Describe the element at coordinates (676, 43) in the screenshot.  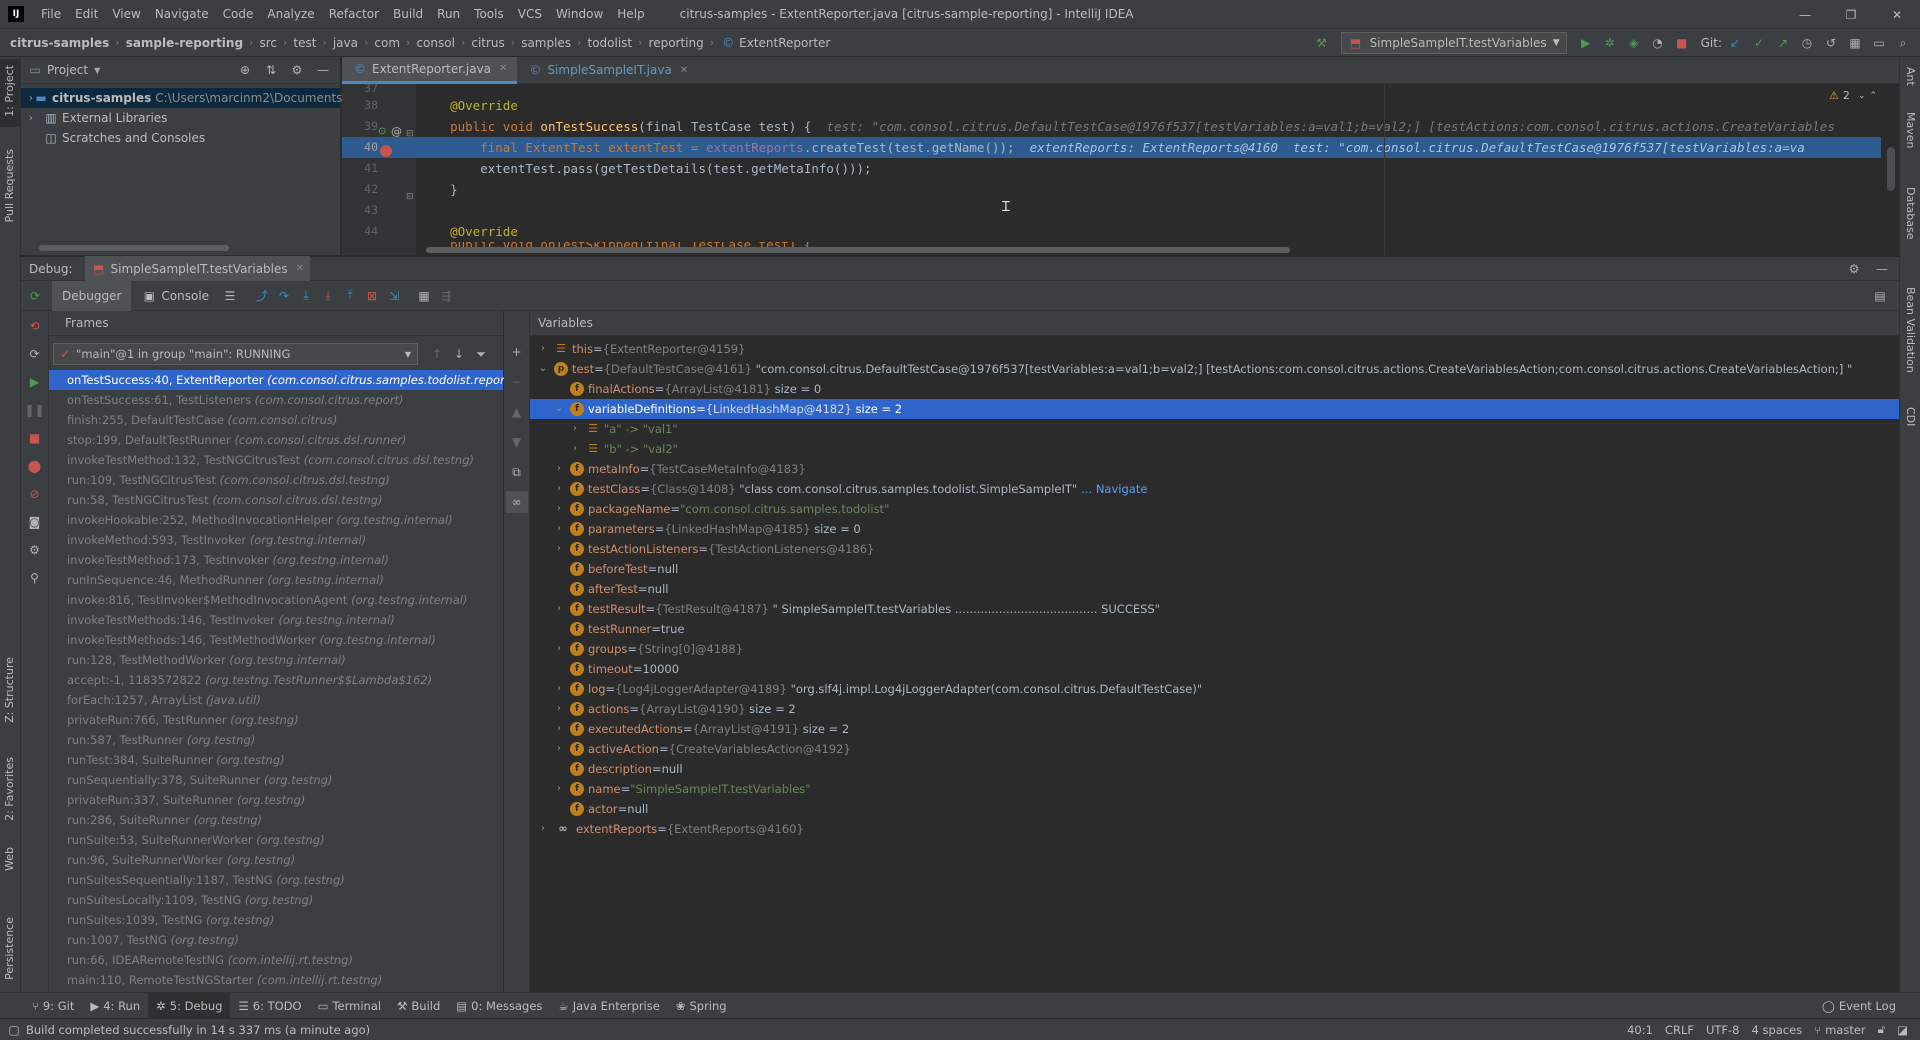
I see `breadcrumb-item: reporting` at that location.